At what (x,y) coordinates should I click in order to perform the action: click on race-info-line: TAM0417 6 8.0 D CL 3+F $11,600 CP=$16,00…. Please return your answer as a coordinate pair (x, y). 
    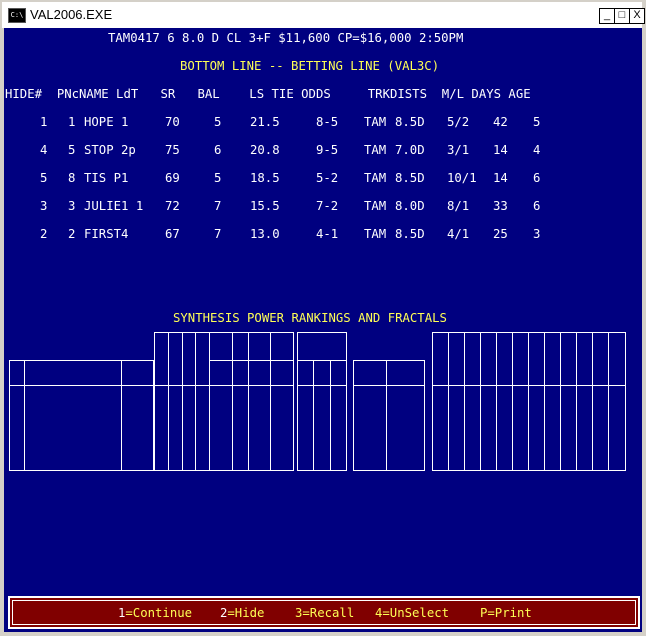
    Looking at the image, I should click on (286, 38).